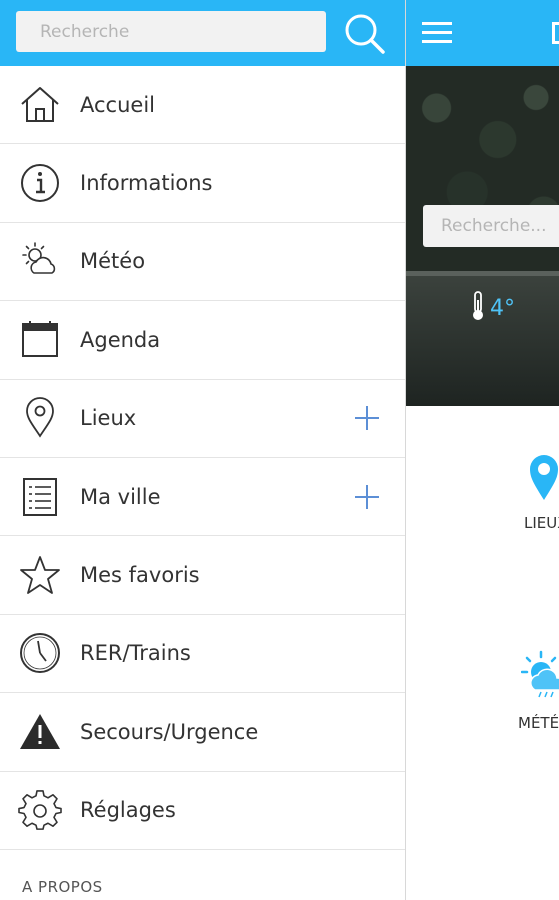  I want to click on hamburger-menu-icon, so click(437, 33).